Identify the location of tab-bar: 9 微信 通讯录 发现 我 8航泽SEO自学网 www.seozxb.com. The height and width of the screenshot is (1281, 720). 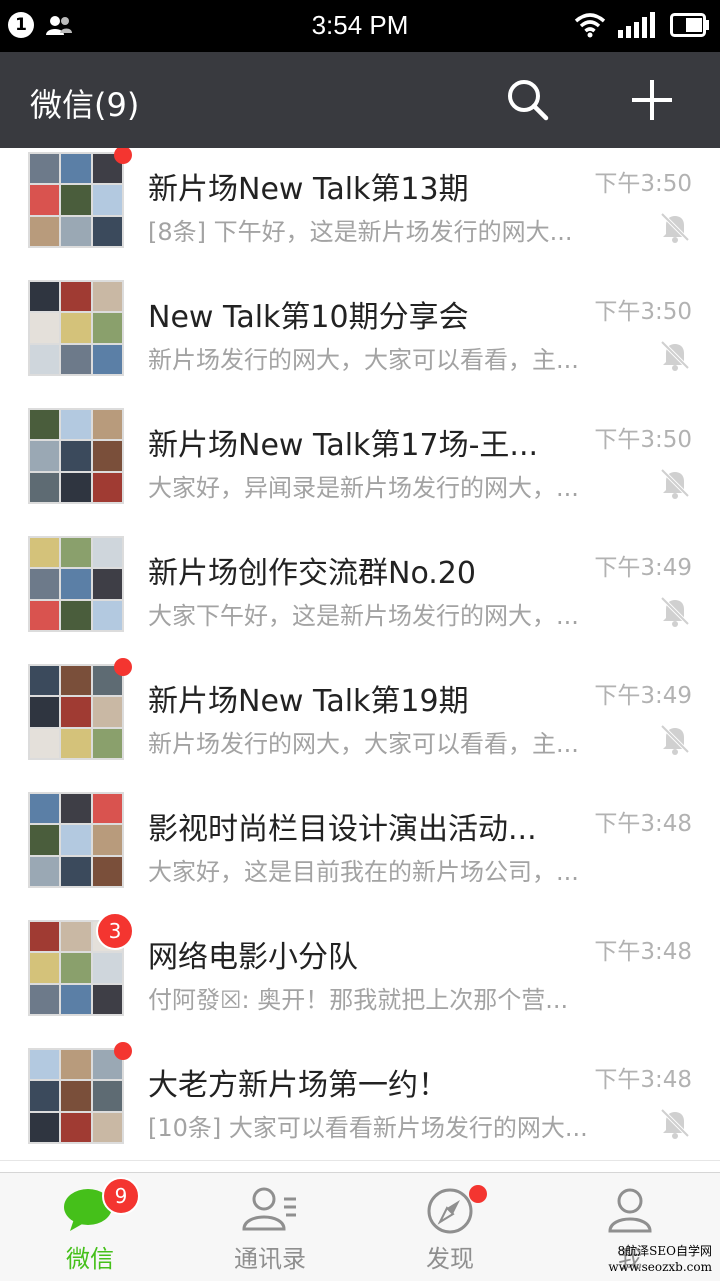
(360, 1226).